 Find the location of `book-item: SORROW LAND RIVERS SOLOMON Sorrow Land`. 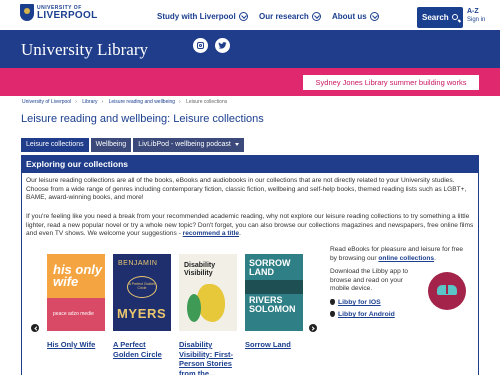

book-item: SORROW LAND RIVERS SOLOMON Sorrow Land is located at coordinates (274, 302).